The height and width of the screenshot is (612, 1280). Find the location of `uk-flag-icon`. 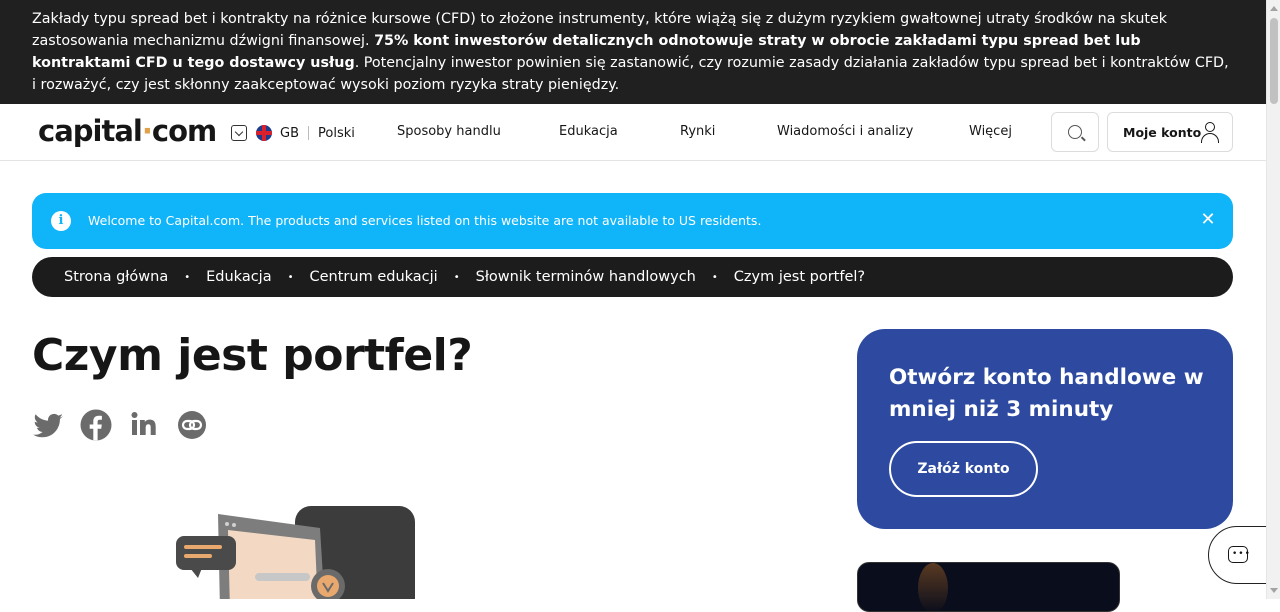

uk-flag-icon is located at coordinates (264, 133).